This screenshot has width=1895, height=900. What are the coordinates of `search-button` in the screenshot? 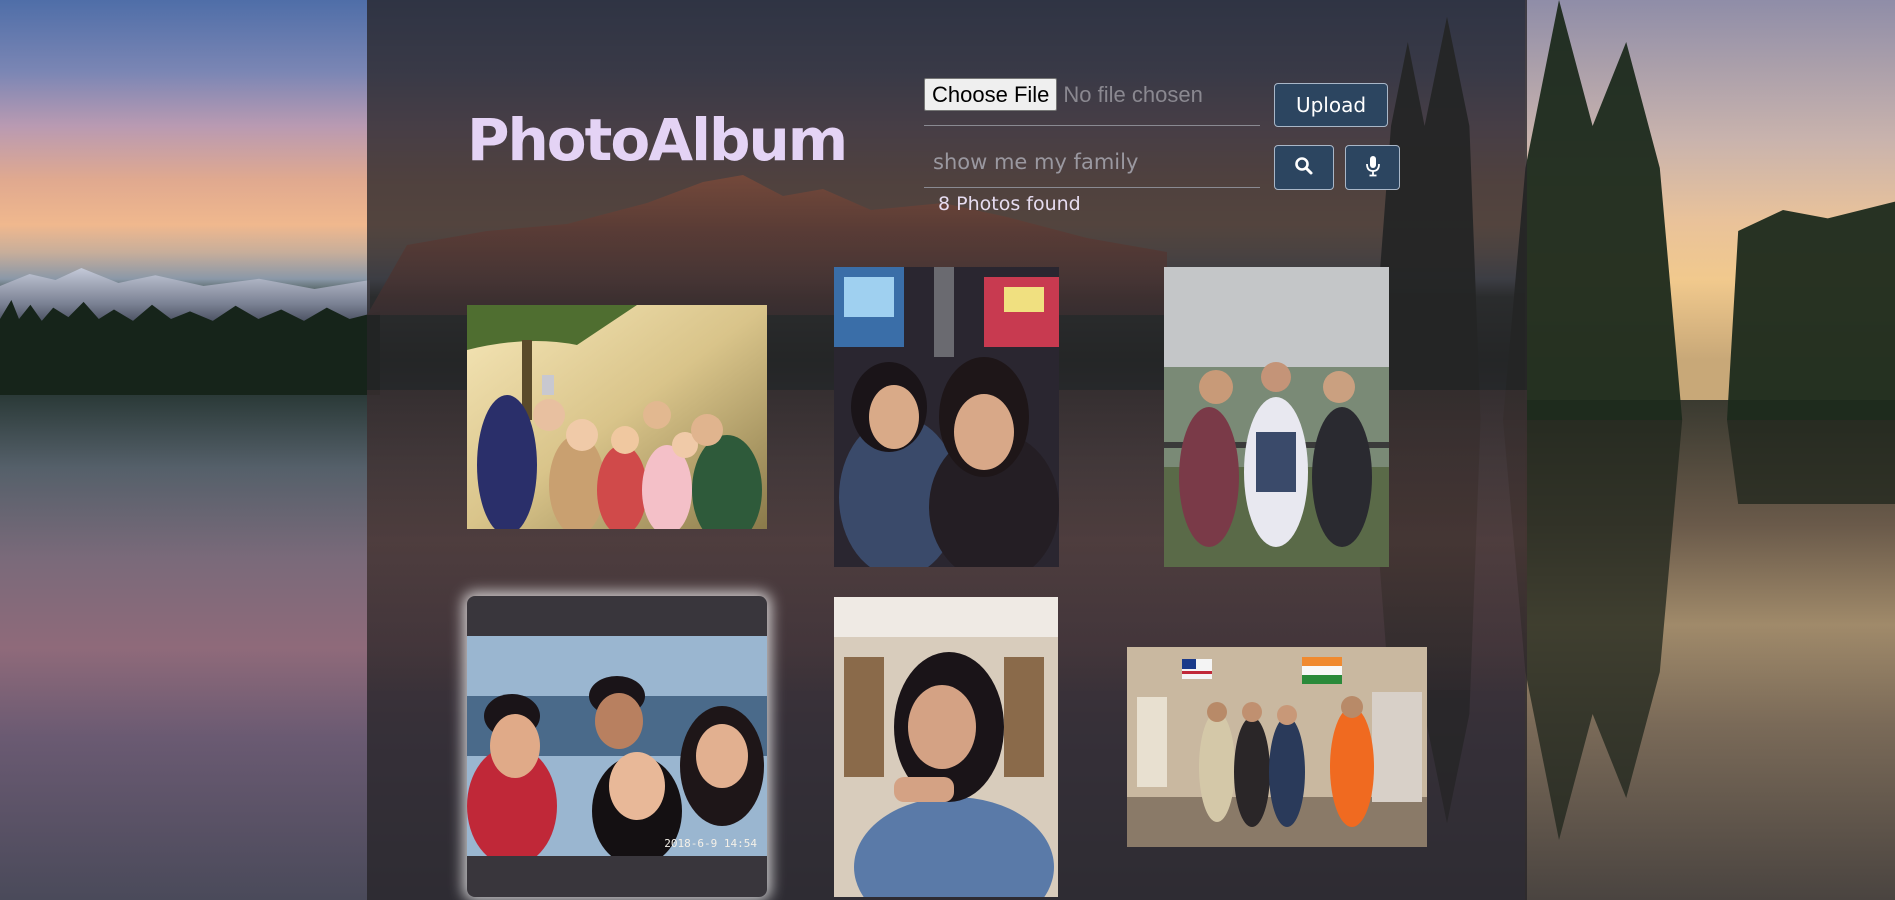 It's located at (1304, 167).